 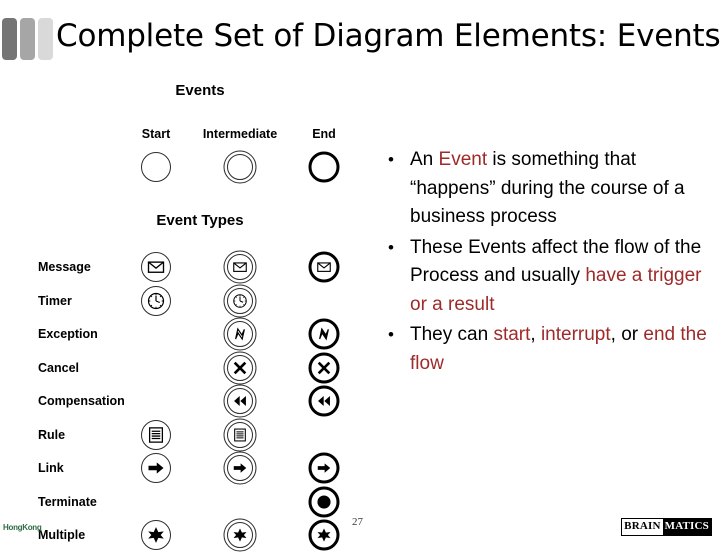 I want to click on brainmatics-logo: BRAIN MATICS, so click(x=666, y=527).